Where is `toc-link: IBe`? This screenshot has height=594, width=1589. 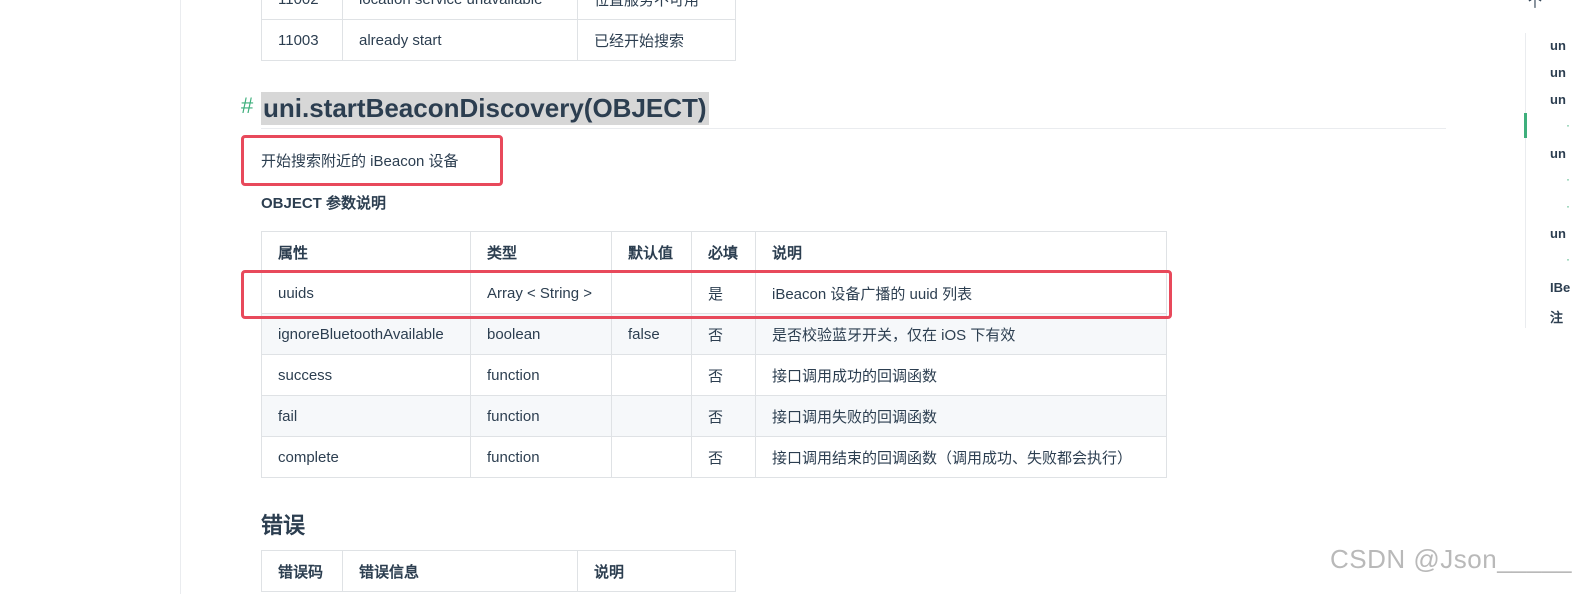 toc-link: IBe is located at coordinates (1560, 287).